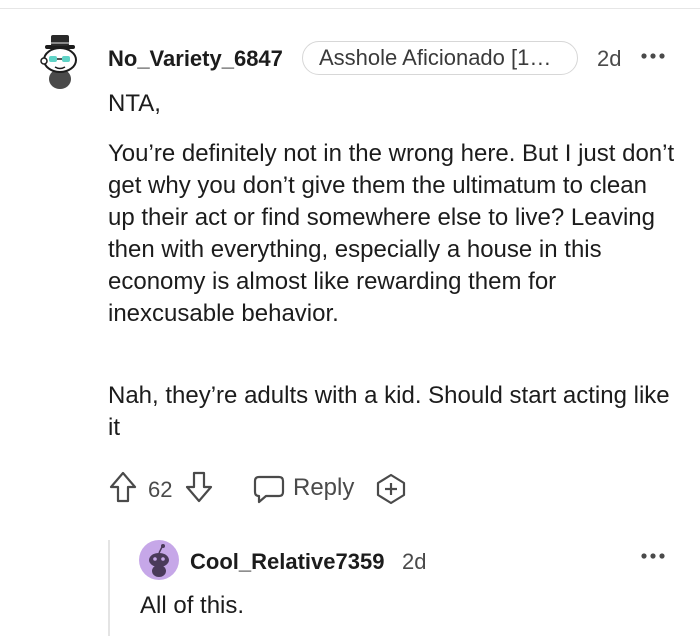  I want to click on reply-button: Reply, so click(305, 488).